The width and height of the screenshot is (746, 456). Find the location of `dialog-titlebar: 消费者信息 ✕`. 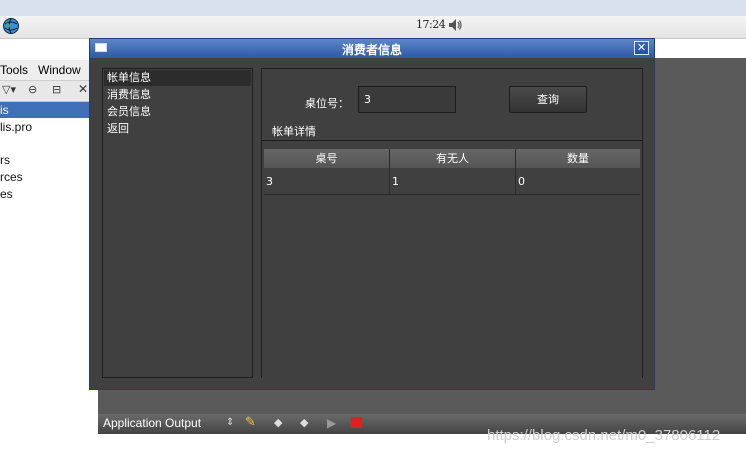

dialog-titlebar: 消费者信息 ✕ is located at coordinates (372, 48).